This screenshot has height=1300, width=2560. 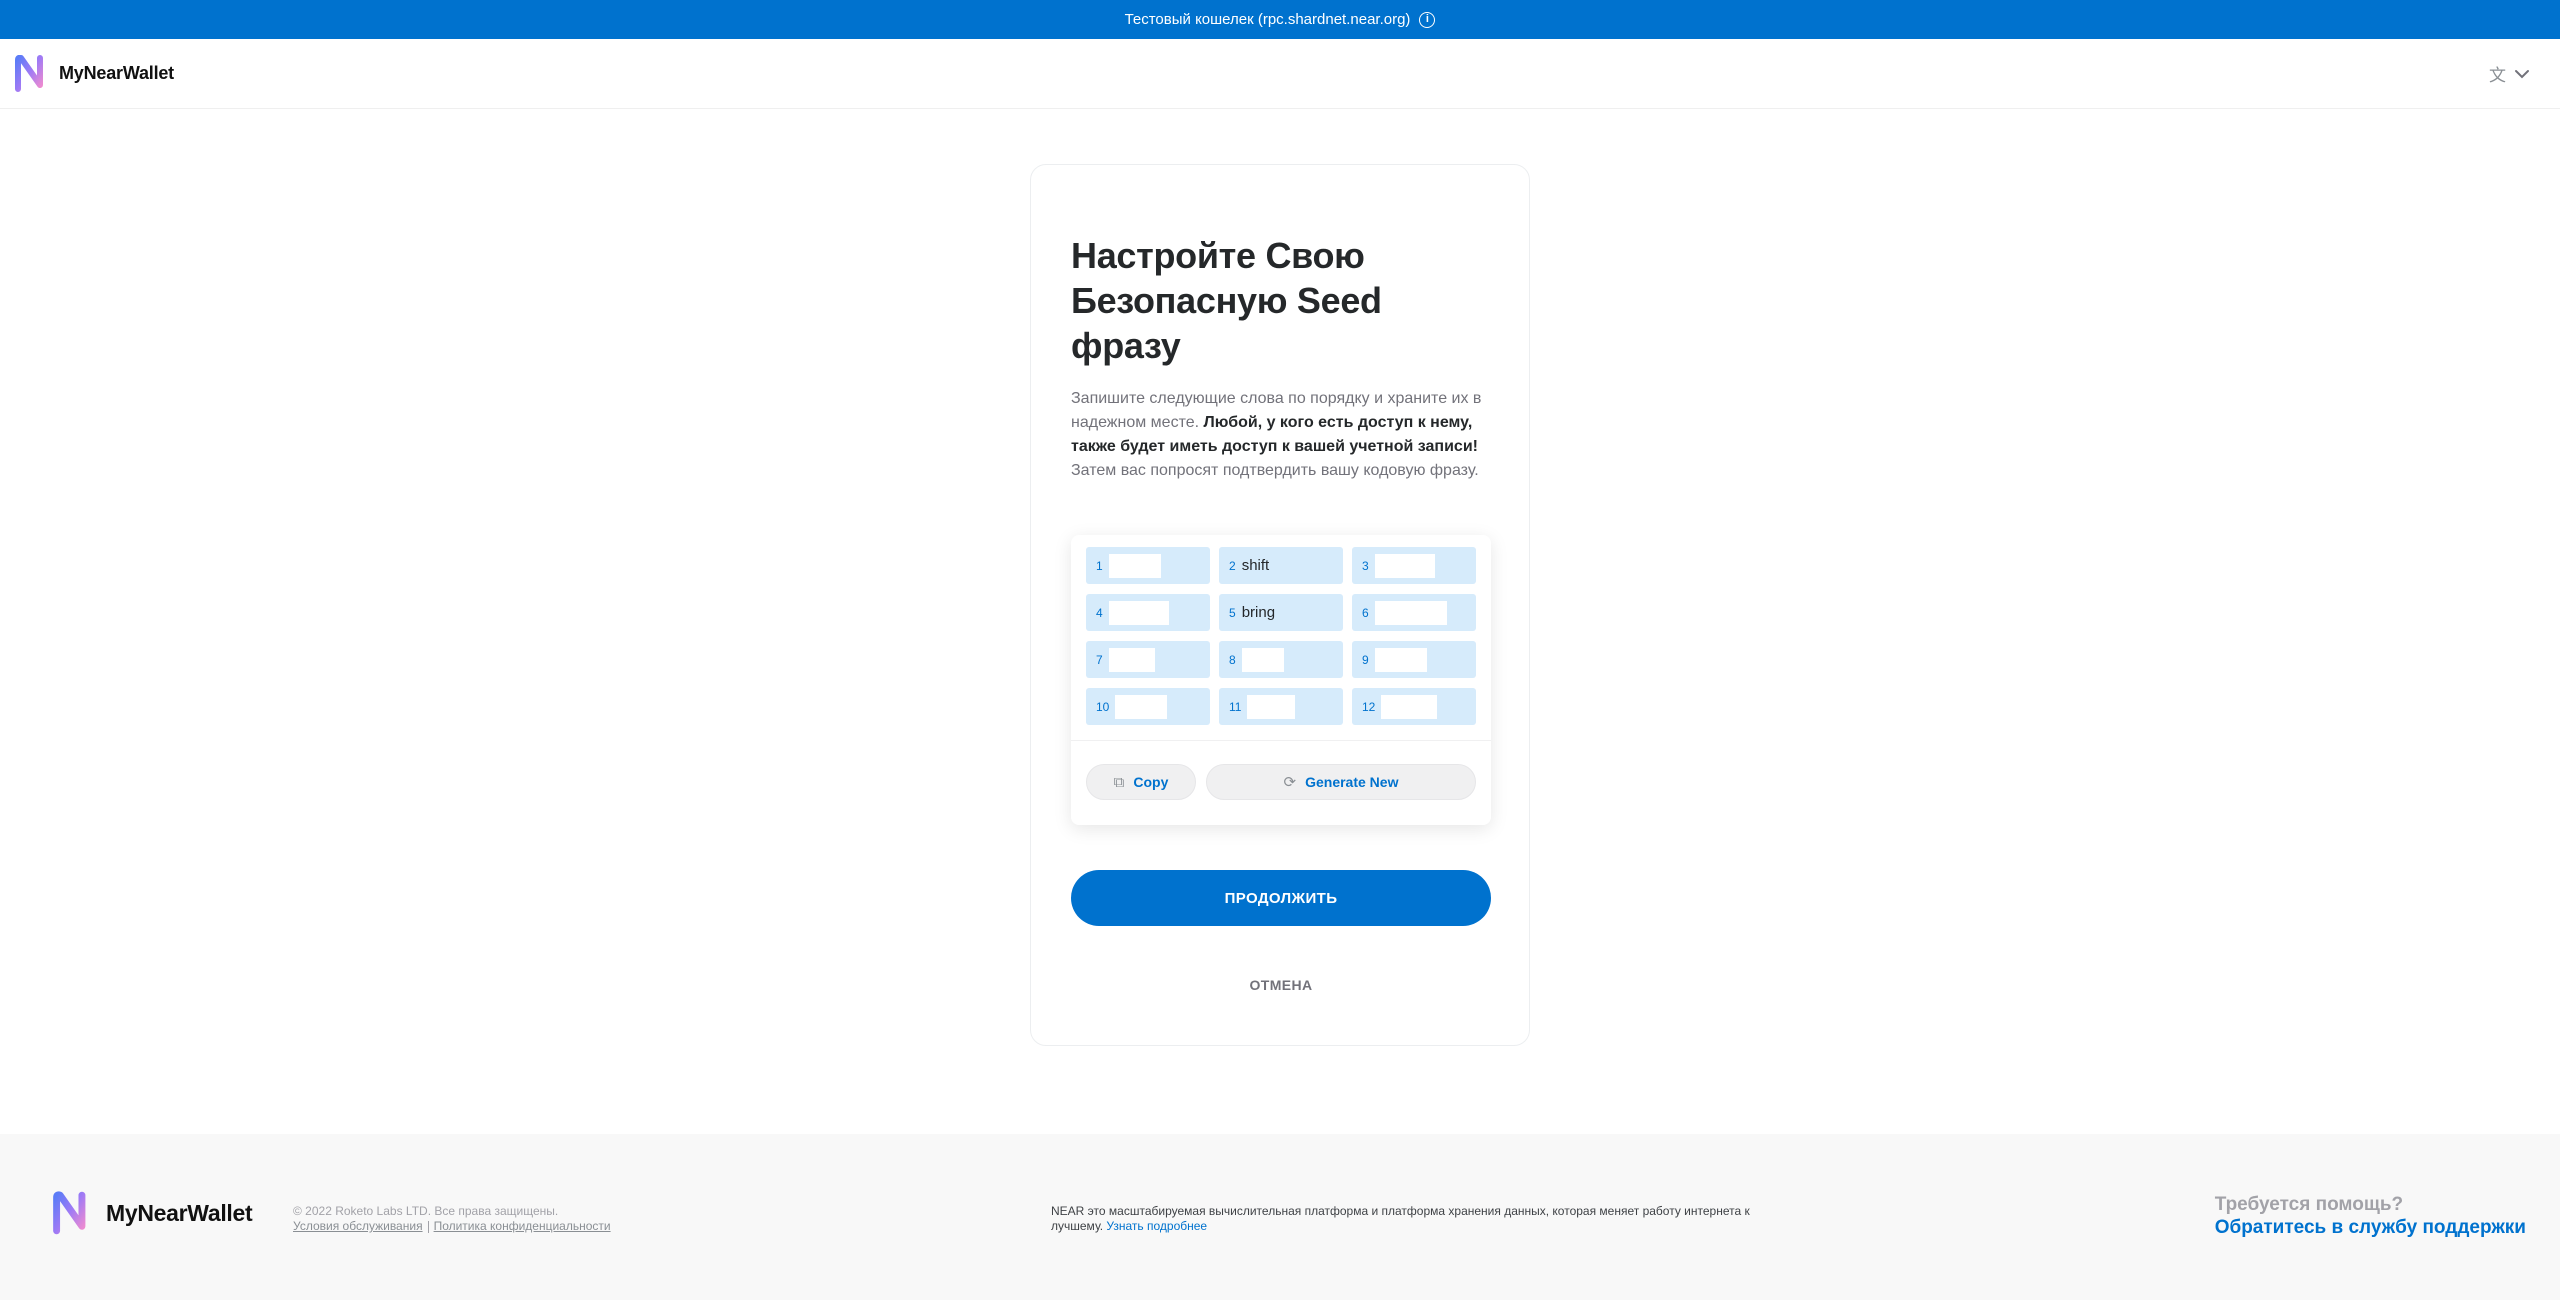 I want to click on seed-word: 4, so click(x=1148, y=612).